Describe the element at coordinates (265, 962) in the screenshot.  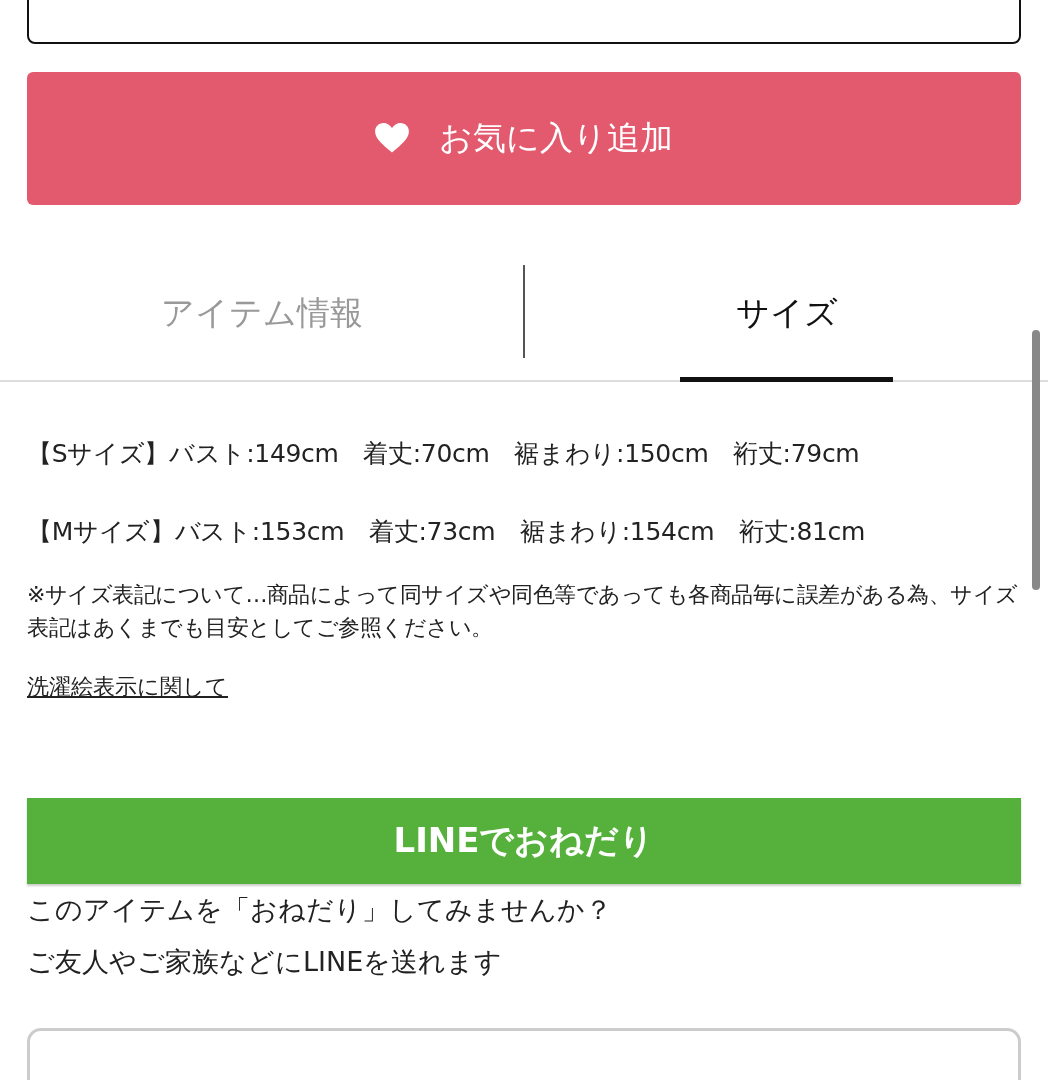
I see `description-text: ご友人やご家族などにLINEを送れます` at that location.